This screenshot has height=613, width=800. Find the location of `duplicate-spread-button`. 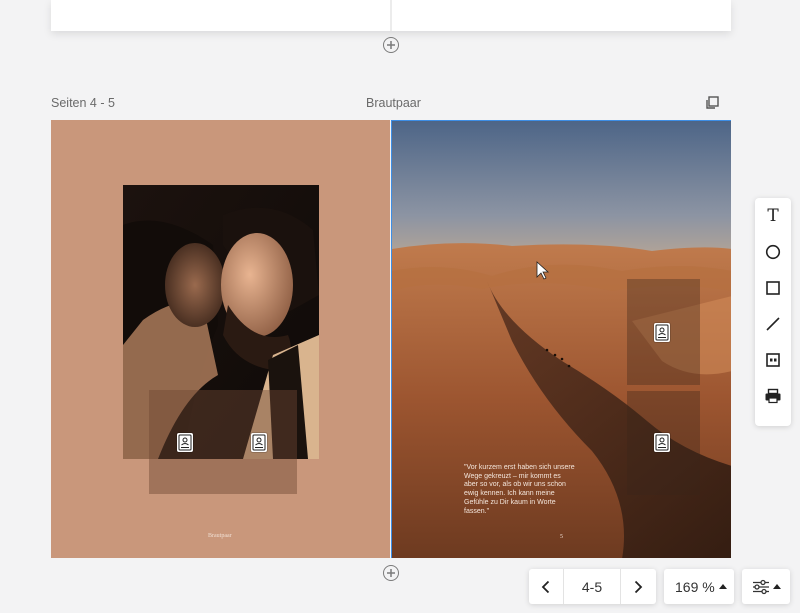

duplicate-spread-button is located at coordinates (712, 103).